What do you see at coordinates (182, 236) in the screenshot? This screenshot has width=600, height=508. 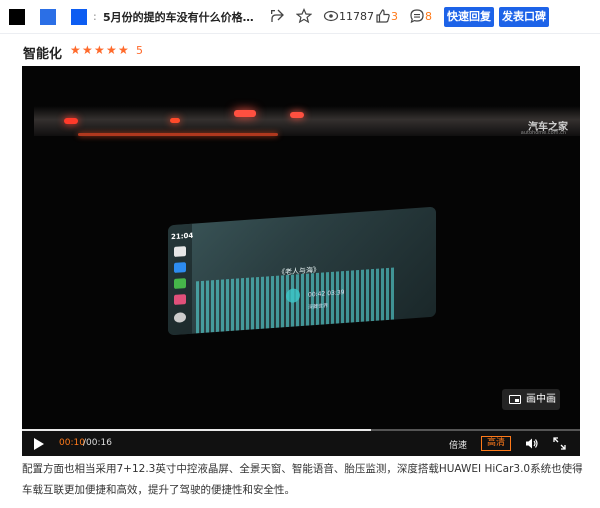 I see `screen-time: 21:04` at bounding box center [182, 236].